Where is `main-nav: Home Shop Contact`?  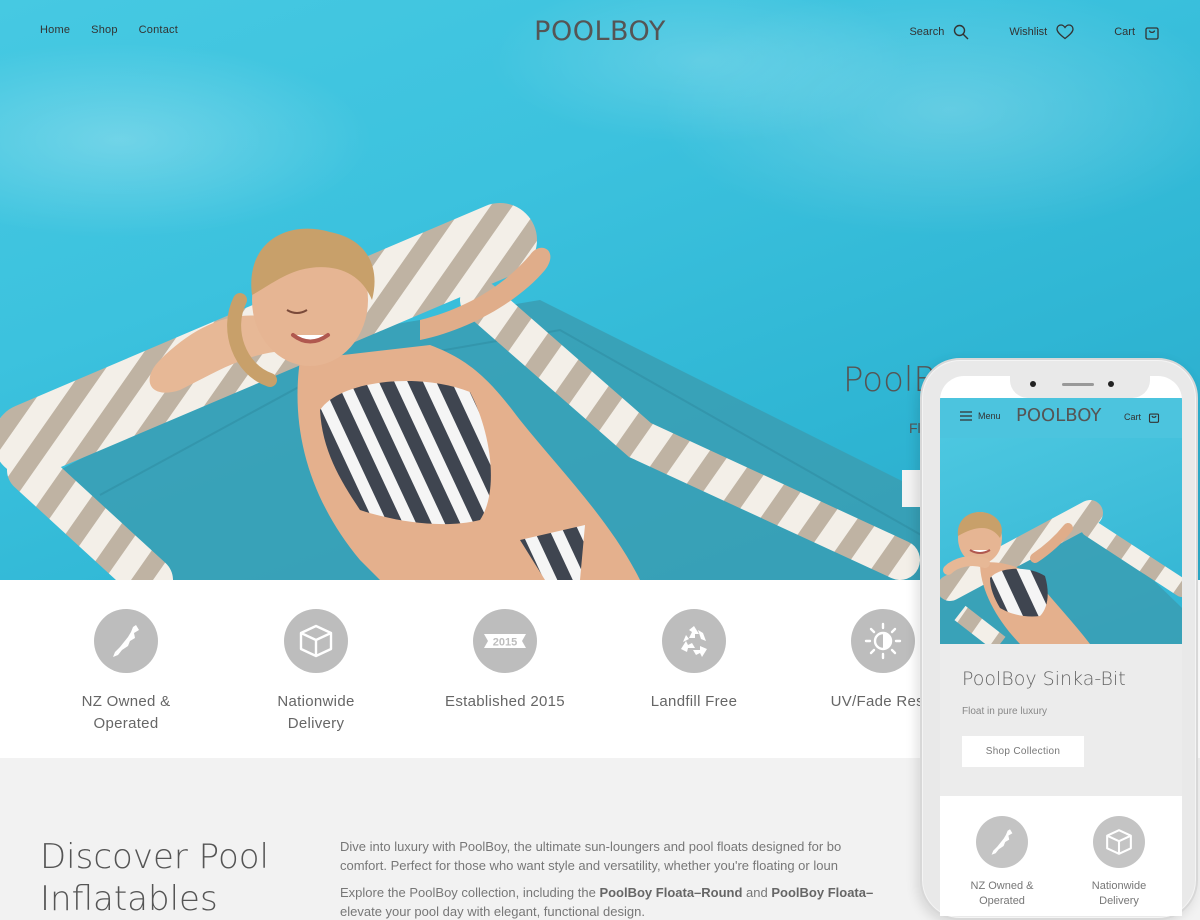 main-nav: Home Shop Contact is located at coordinates (109, 30).